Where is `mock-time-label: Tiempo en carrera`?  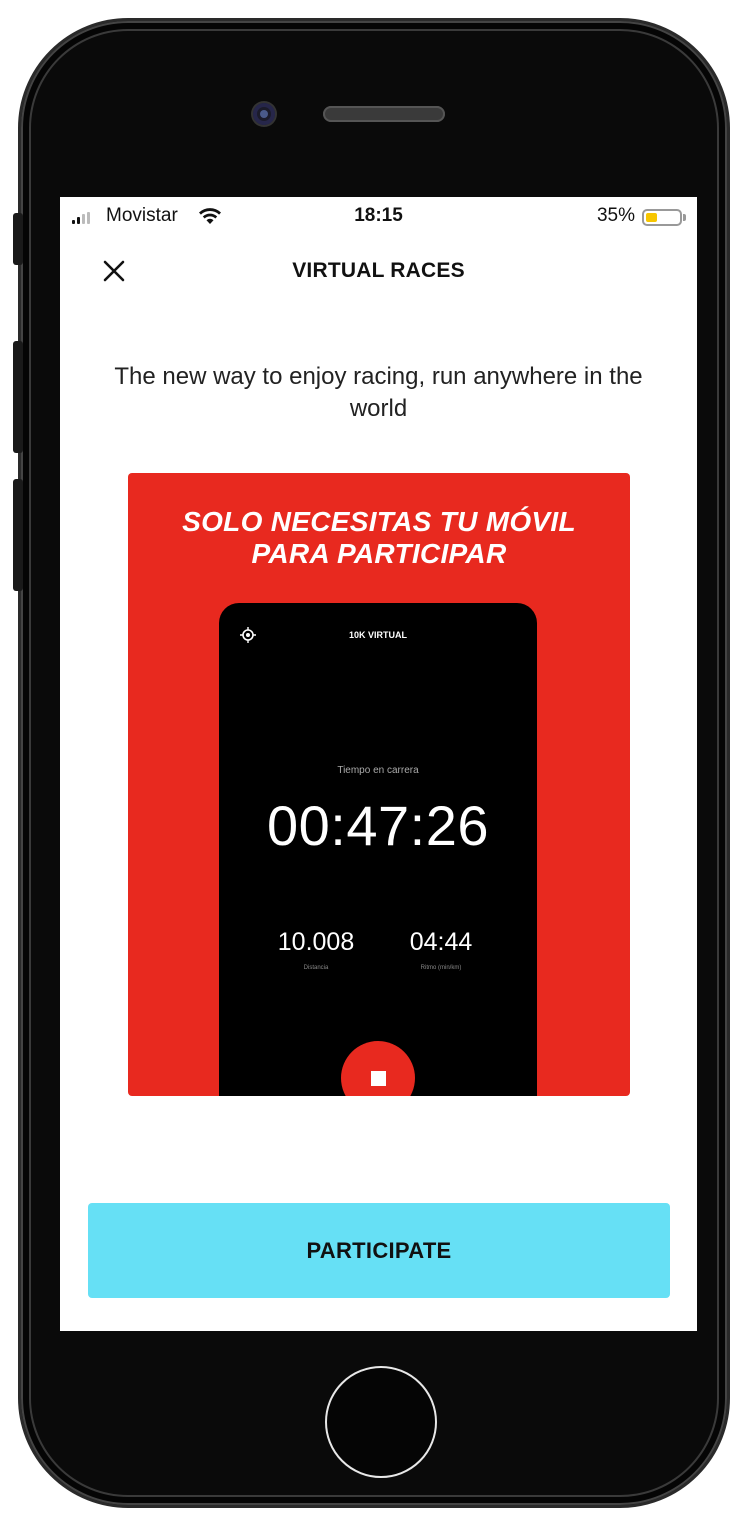
mock-time-label: Tiempo en carrera is located at coordinates (378, 770).